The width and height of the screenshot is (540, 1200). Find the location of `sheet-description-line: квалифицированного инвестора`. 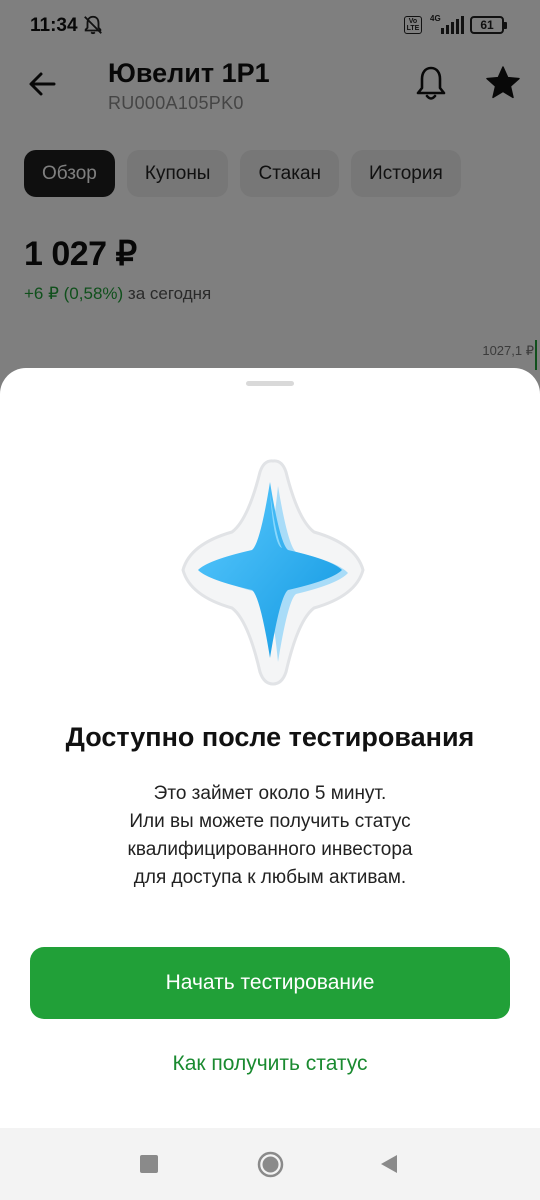

sheet-description-line: квалифицированного инвестора is located at coordinates (270, 849).